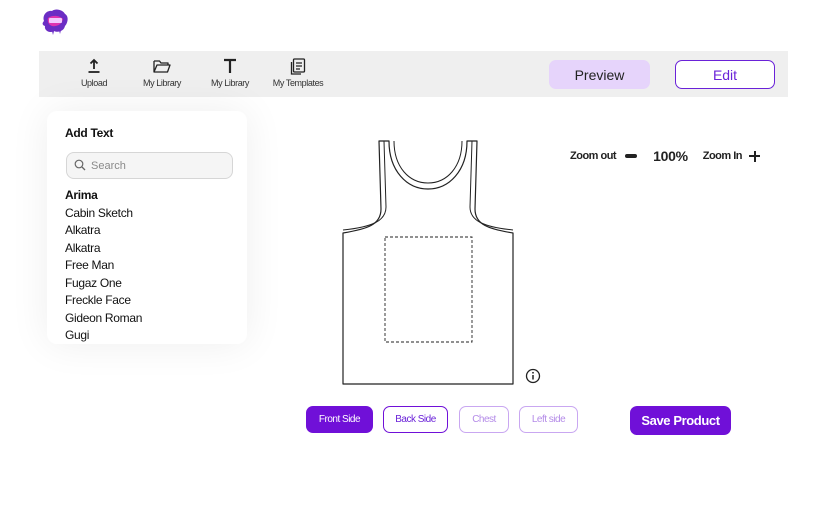  What do you see at coordinates (103, 284) in the screenshot?
I see `font-item-fugaz-one: Fugaz One` at bounding box center [103, 284].